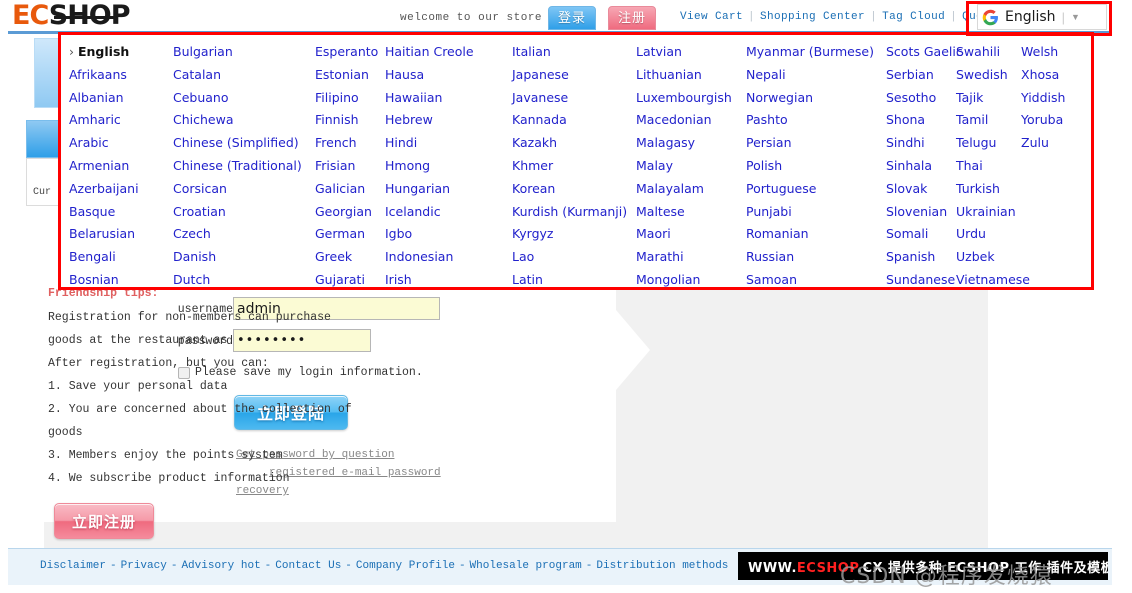 This screenshot has width=1132, height=593. I want to click on language-option-italian: Italian, so click(574, 52).